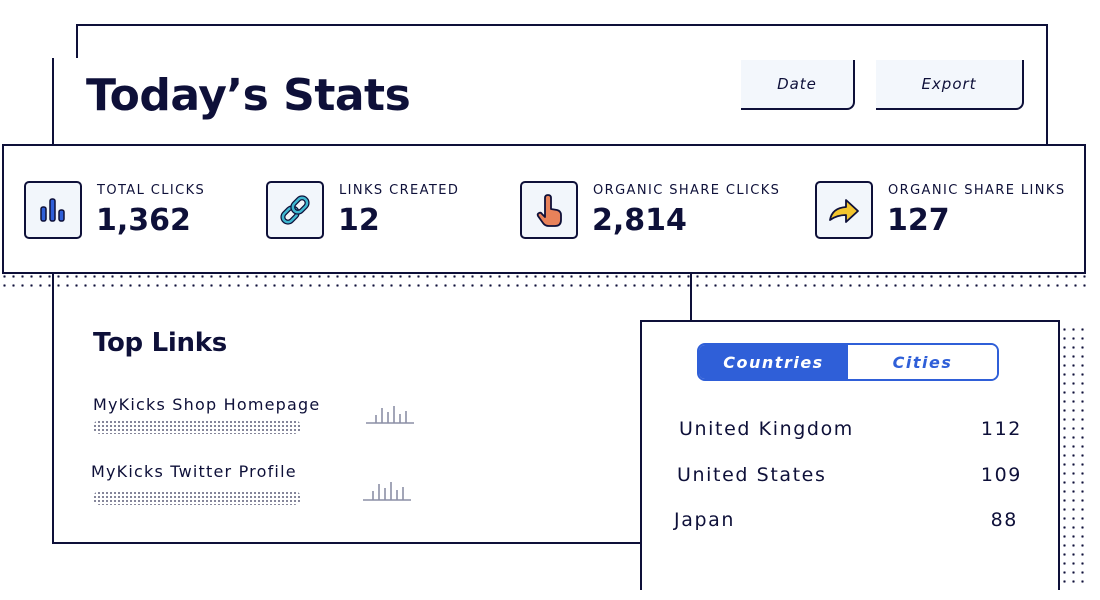 The width and height of the screenshot is (1100, 600). What do you see at coordinates (849, 479) in the screenshot?
I see `geo-row: United States 109` at bounding box center [849, 479].